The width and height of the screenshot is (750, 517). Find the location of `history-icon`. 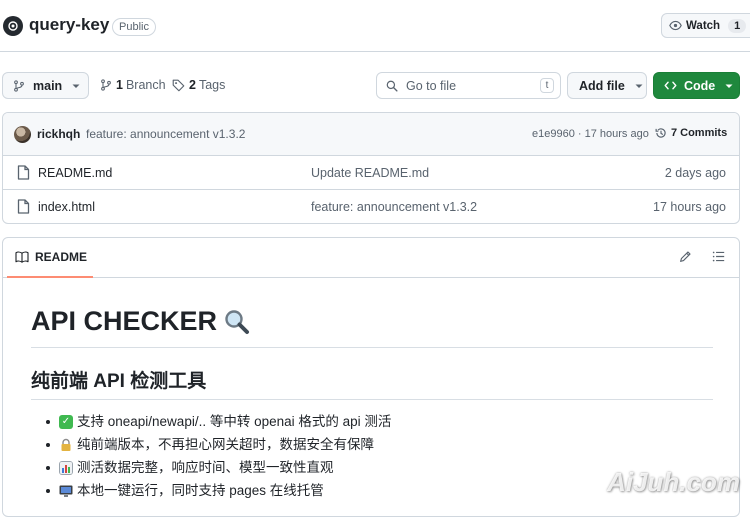

history-icon is located at coordinates (660, 133).